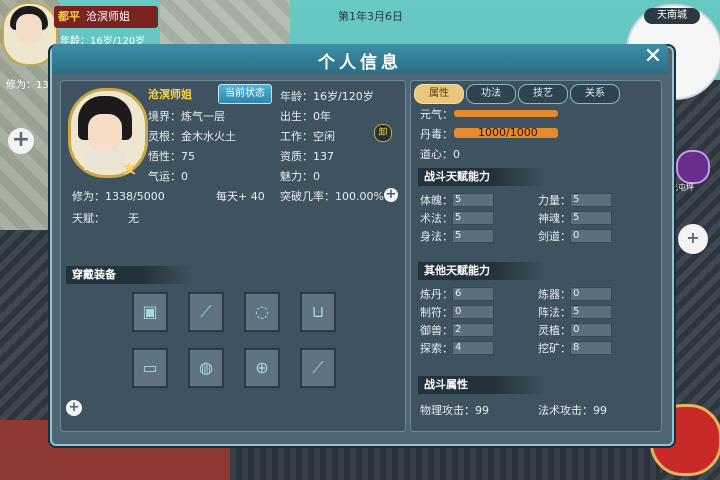 The height and width of the screenshot is (480, 720). What do you see at coordinates (445, 460) in the screenshot?
I see `roof-bottom` at bounding box center [445, 460].